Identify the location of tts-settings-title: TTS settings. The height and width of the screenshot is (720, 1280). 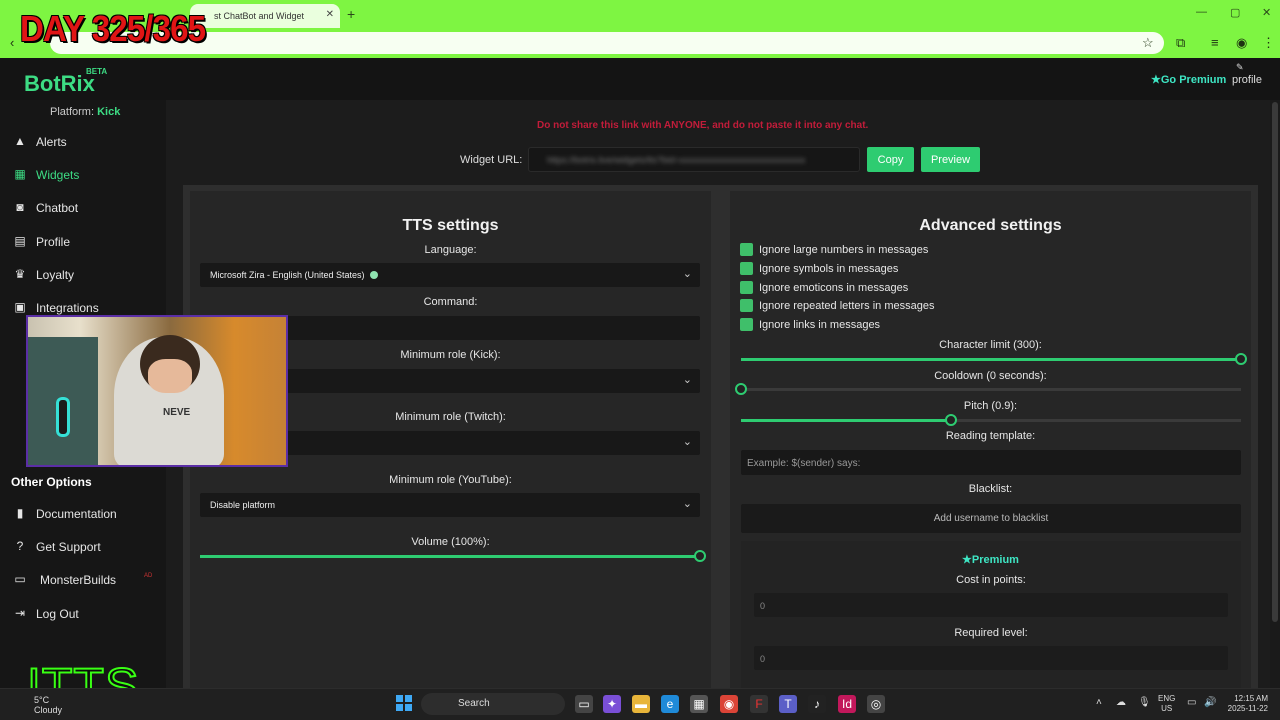
(450, 225).